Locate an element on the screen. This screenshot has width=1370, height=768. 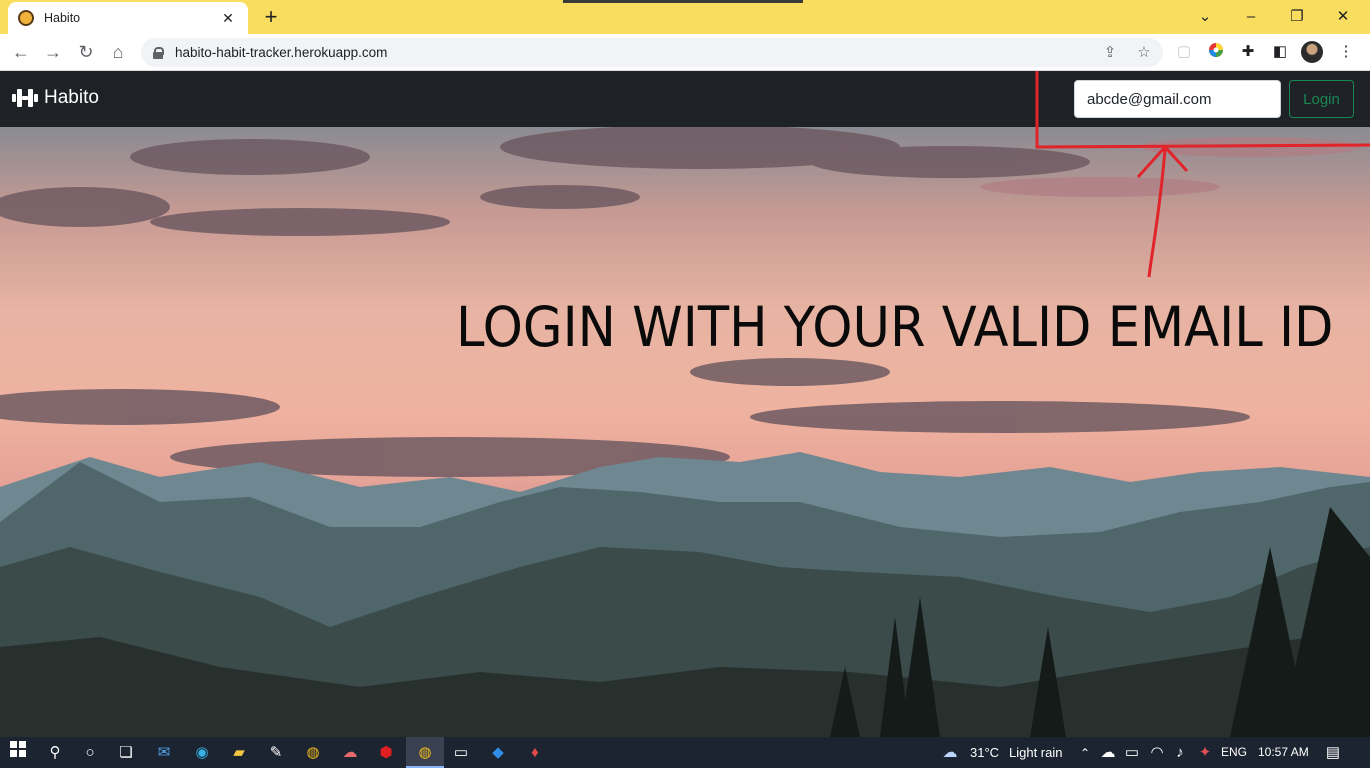
profile-avatar is located at coordinates (1312, 52).